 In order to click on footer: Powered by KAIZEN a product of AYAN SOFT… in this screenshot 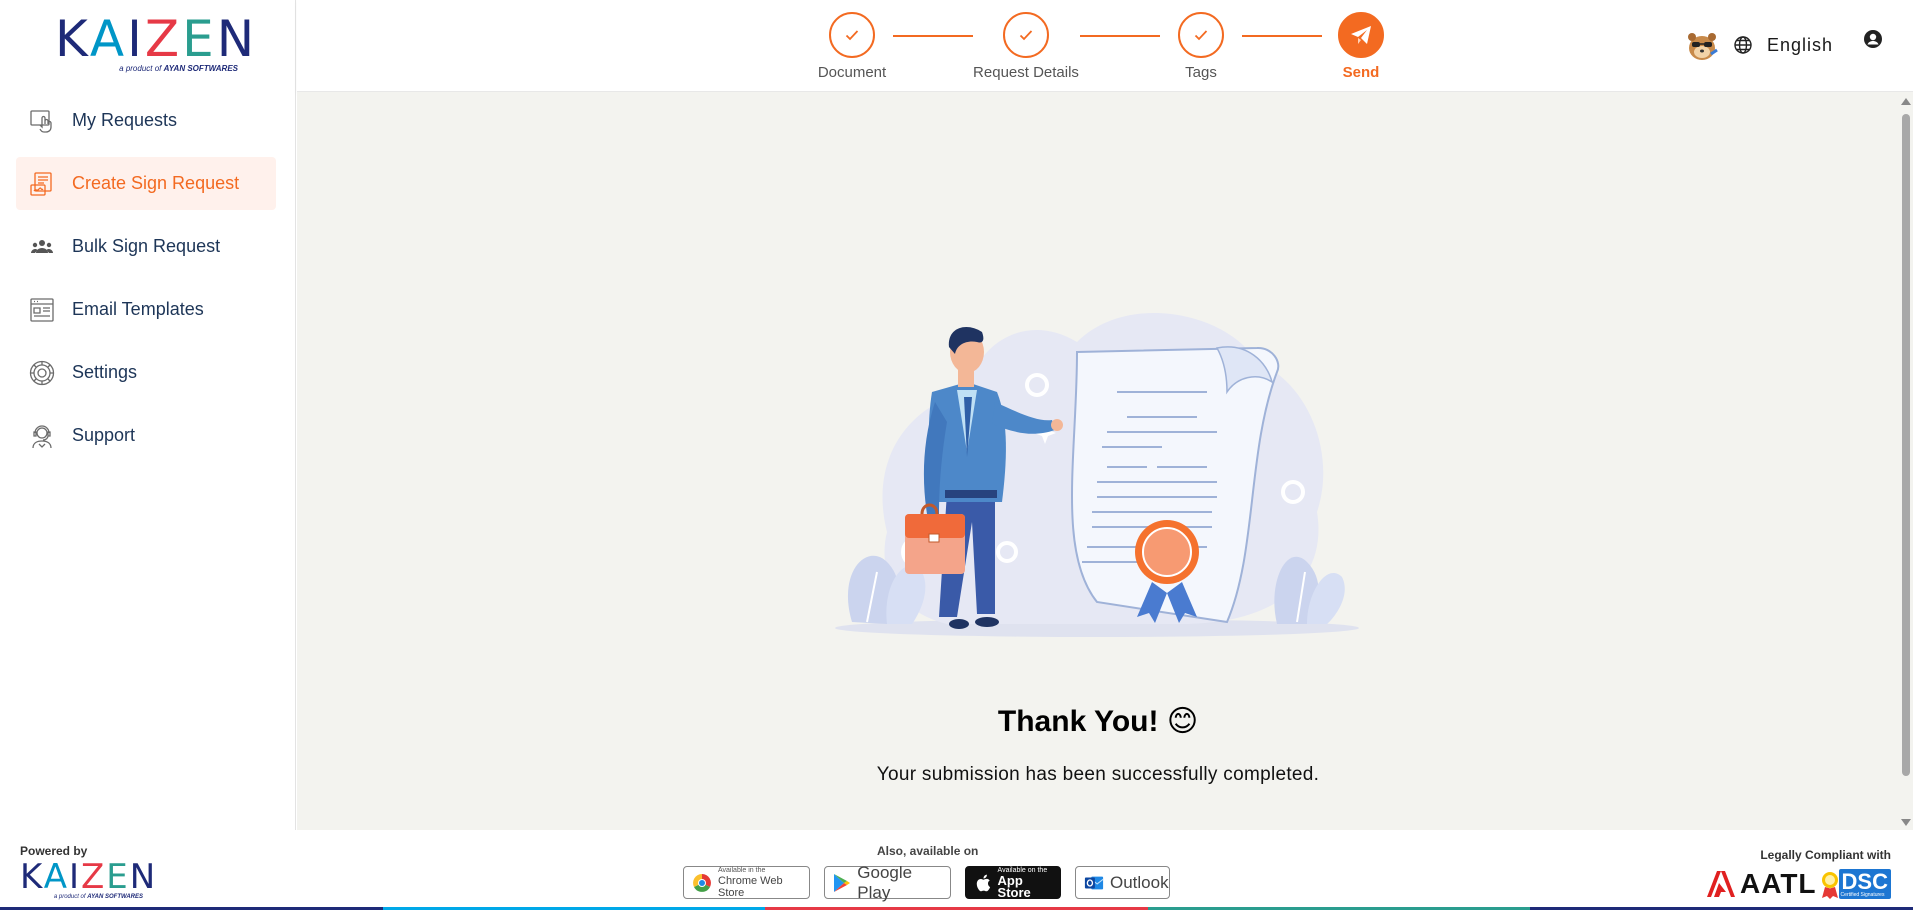, I will do `click(956, 870)`.